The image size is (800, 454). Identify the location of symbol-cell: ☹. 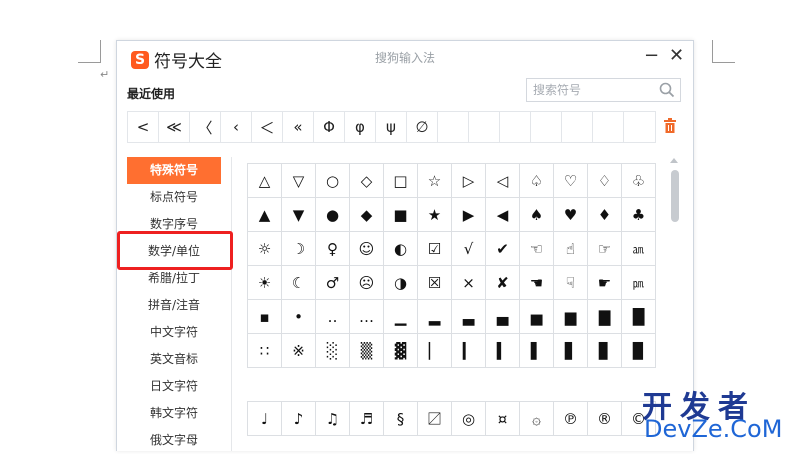
(367, 283).